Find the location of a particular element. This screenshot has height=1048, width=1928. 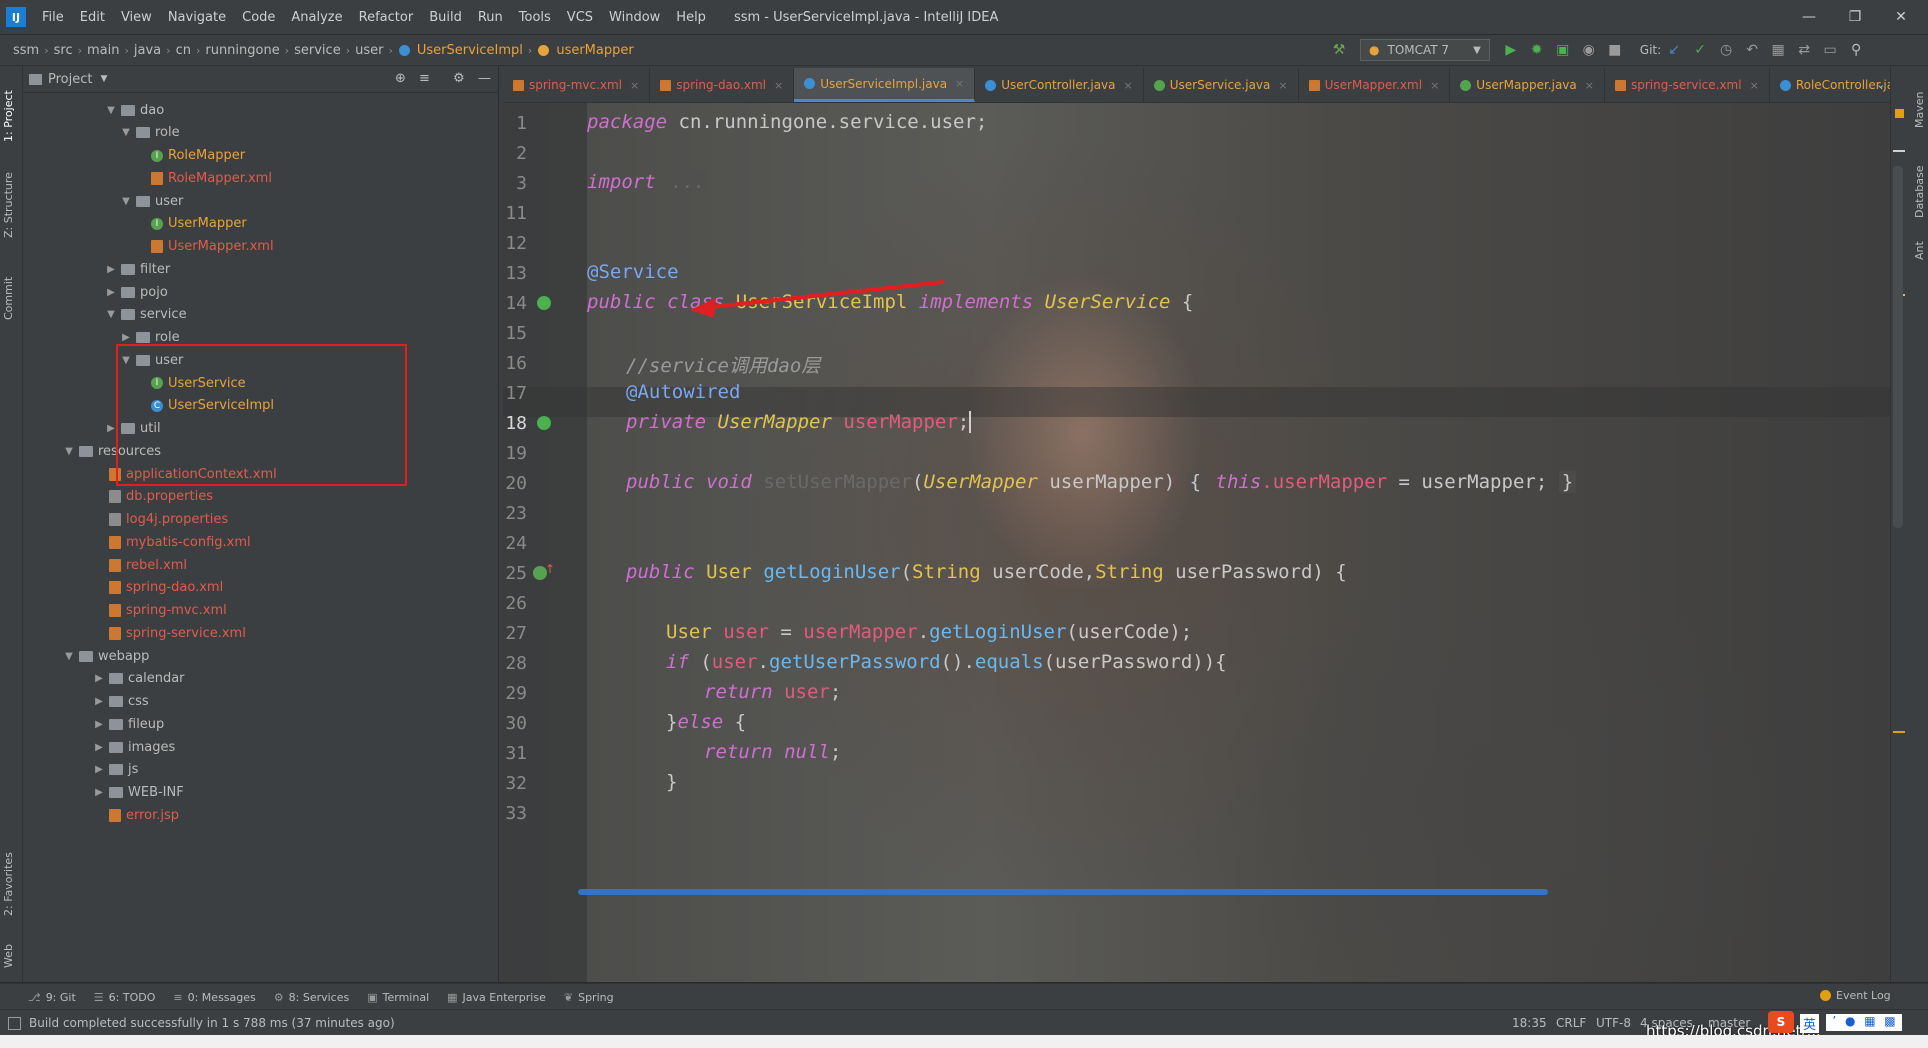

collapse-all-icon: ≡ is located at coordinates (424, 78).